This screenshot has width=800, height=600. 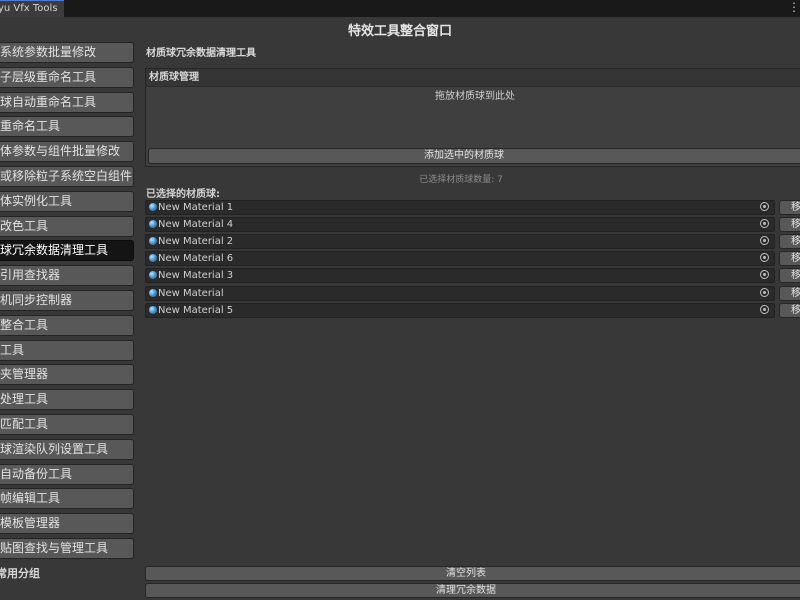 What do you see at coordinates (32, 8) in the screenshot?
I see `window-tab: yu Vfx Tools` at bounding box center [32, 8].